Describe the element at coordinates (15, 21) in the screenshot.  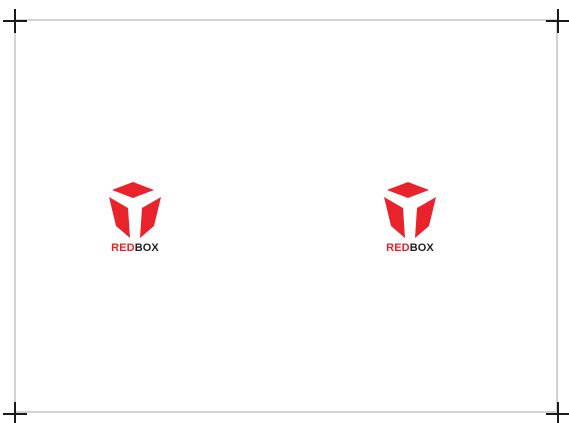
I see `crop-mark-top-left` at that location.